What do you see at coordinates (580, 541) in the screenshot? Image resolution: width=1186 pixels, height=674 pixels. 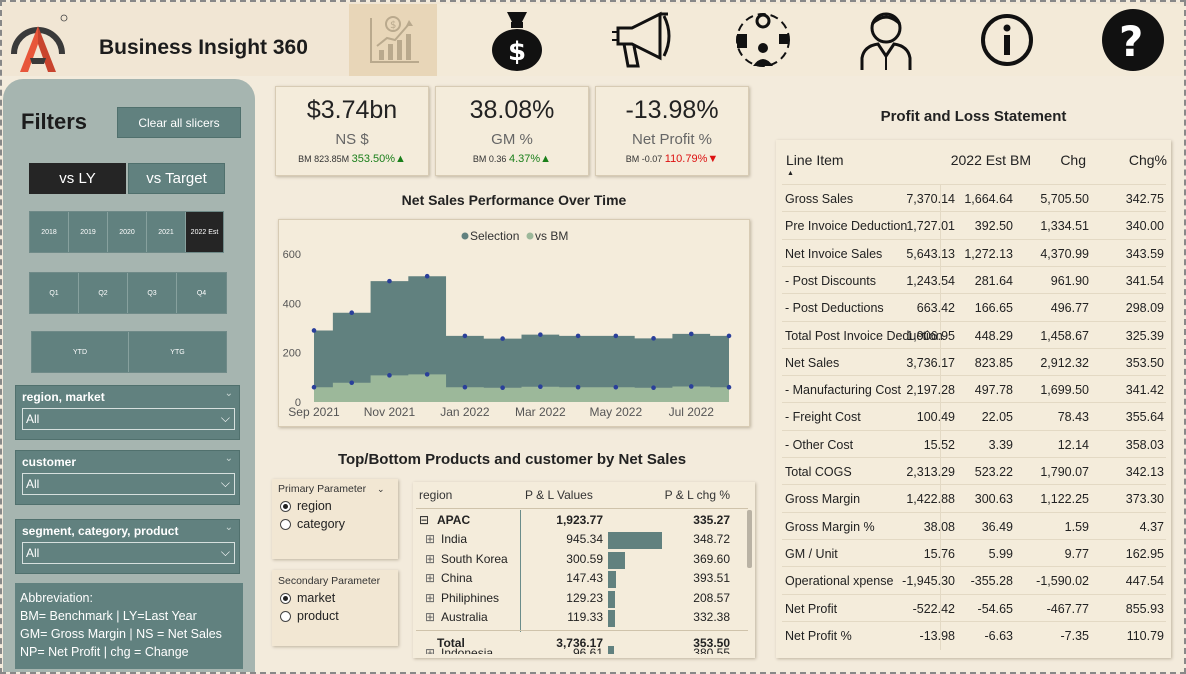 I see `matrix-row: ⊞ India 945.34 348.72` at bounding box center [580, 541].